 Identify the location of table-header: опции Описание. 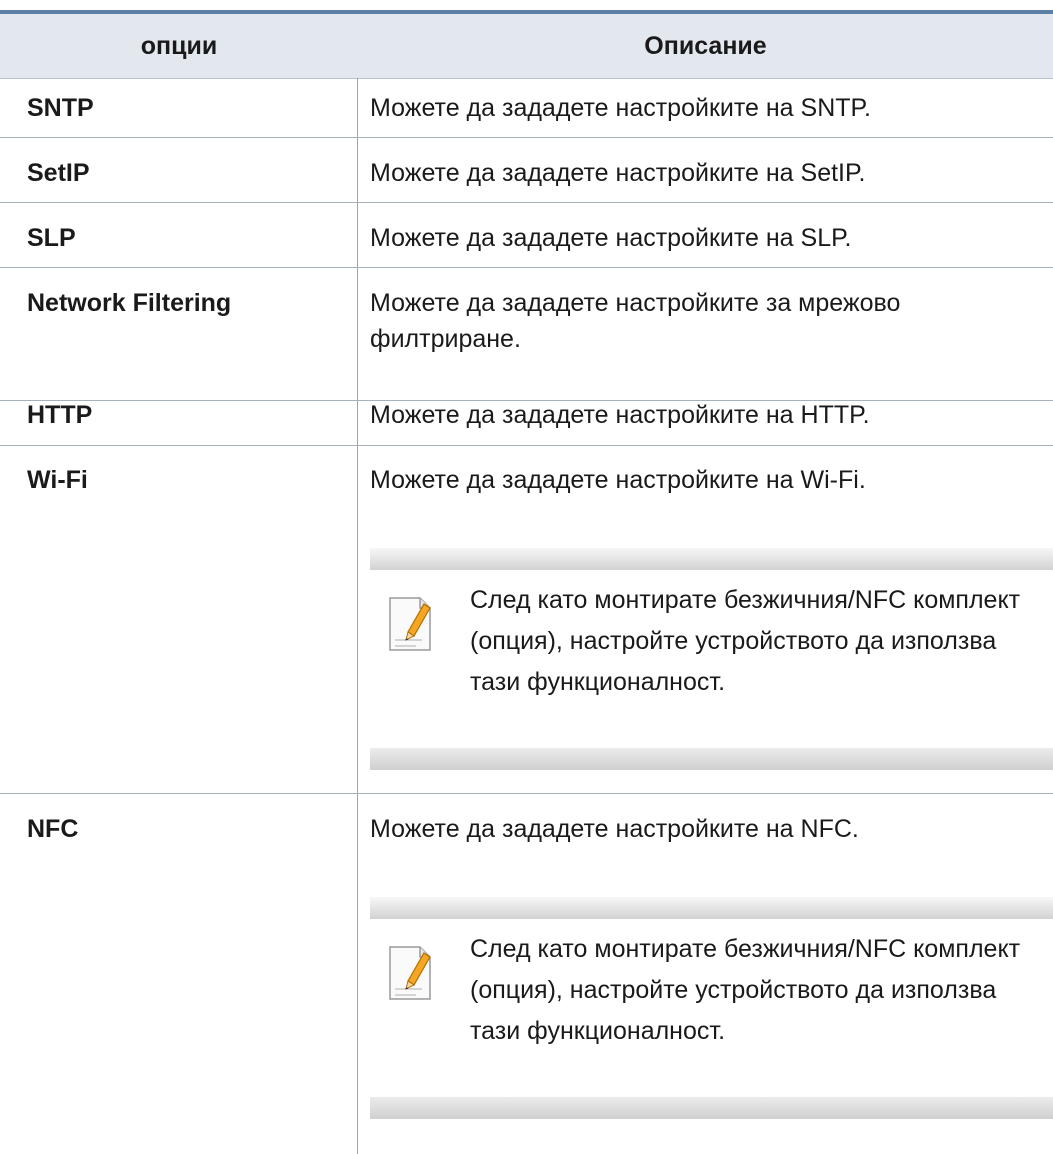
(526, 46).